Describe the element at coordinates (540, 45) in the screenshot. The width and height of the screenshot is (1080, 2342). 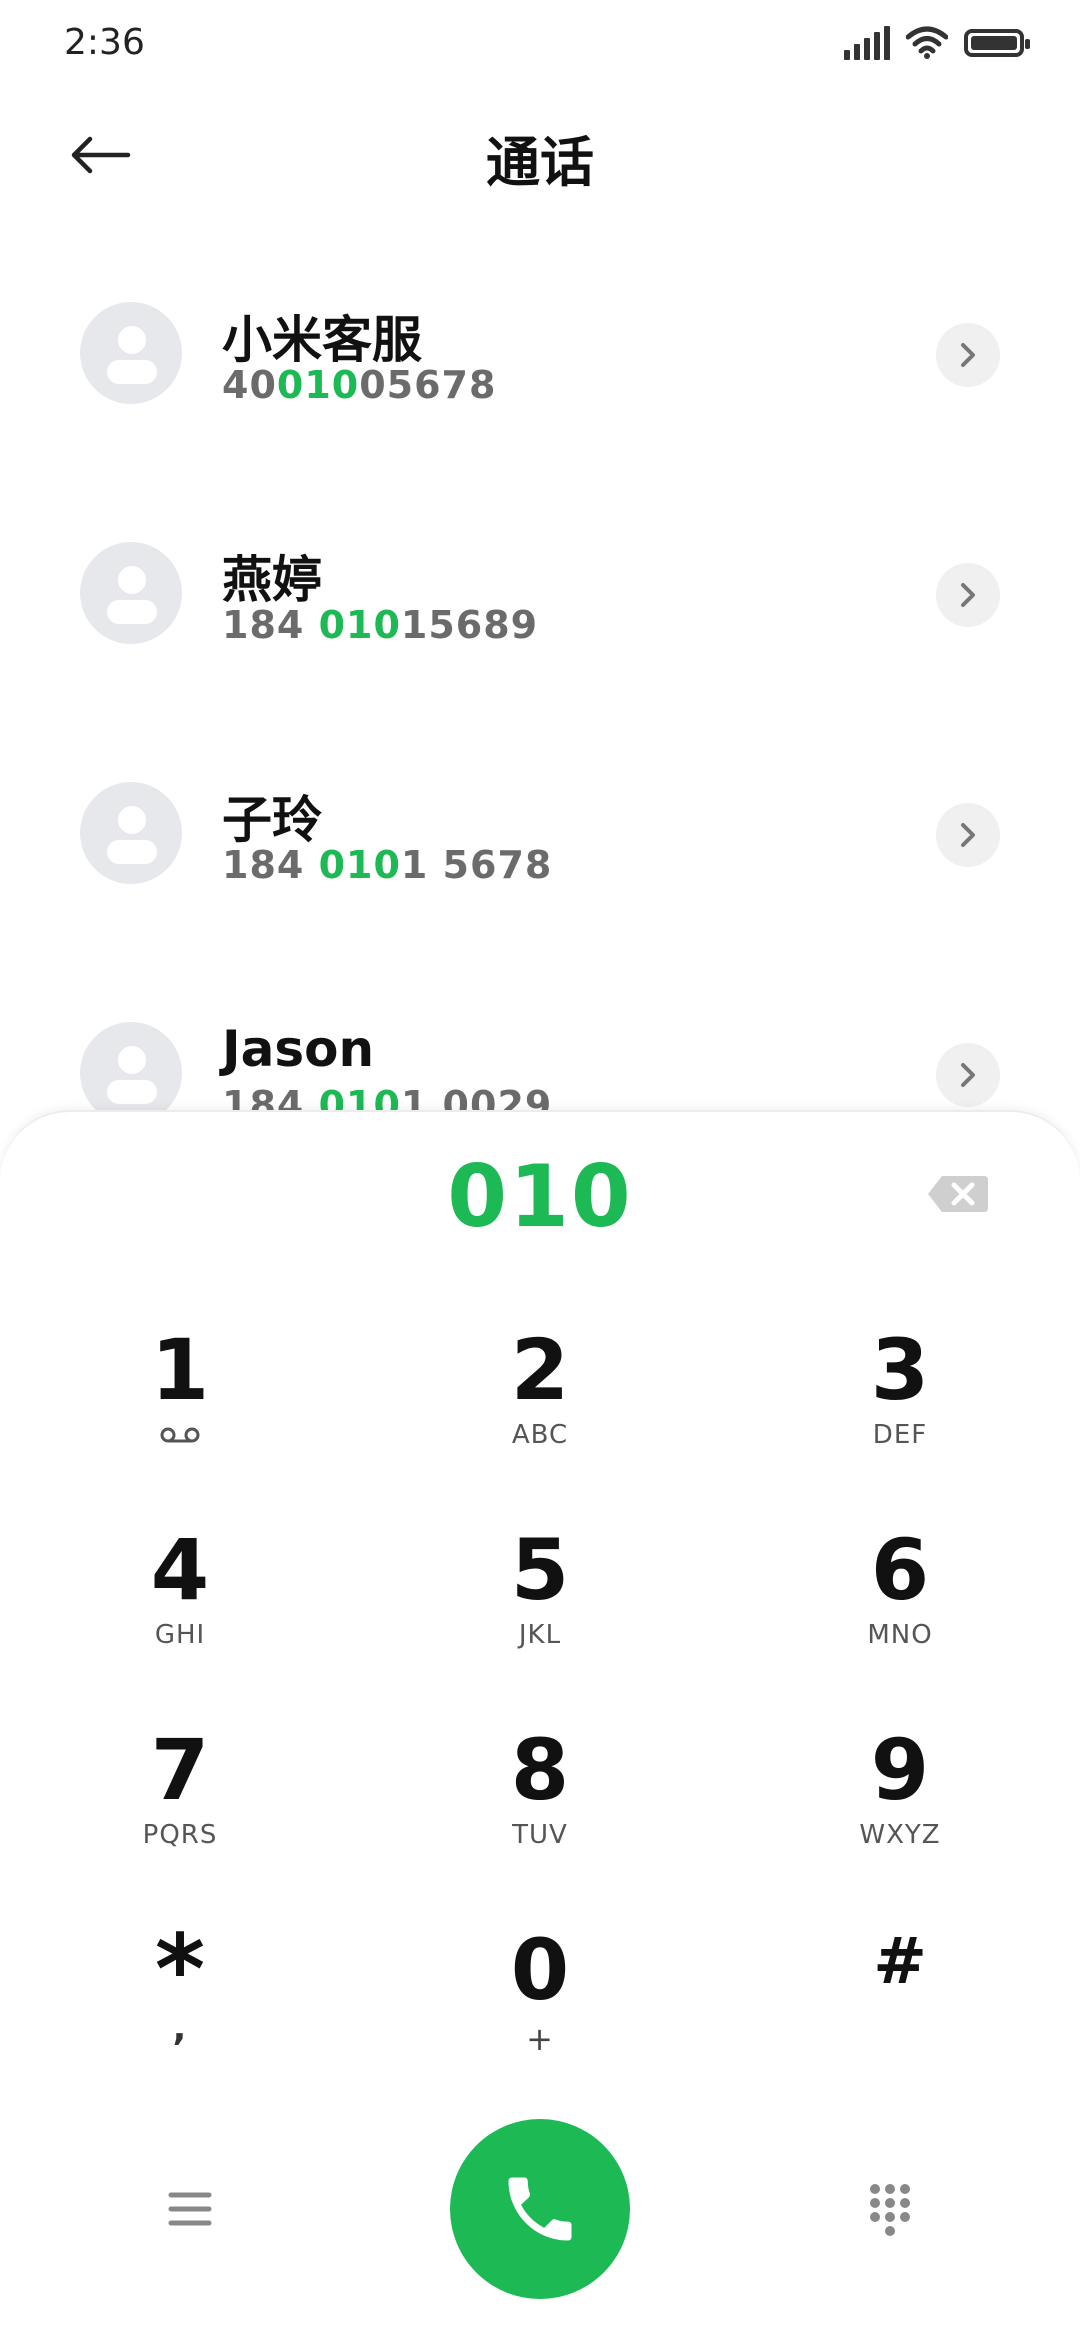
I see `status-bar: 2:36` at that location.